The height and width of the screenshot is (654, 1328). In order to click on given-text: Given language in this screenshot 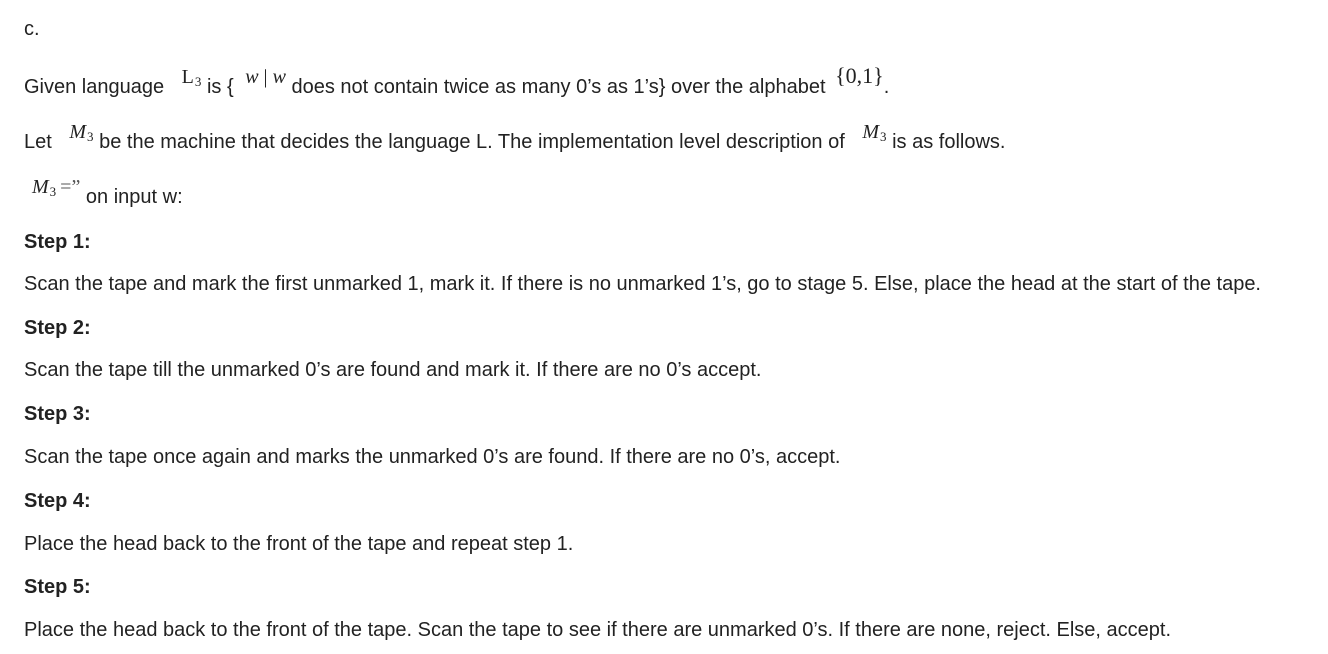, I will do `click(94, 87)`.